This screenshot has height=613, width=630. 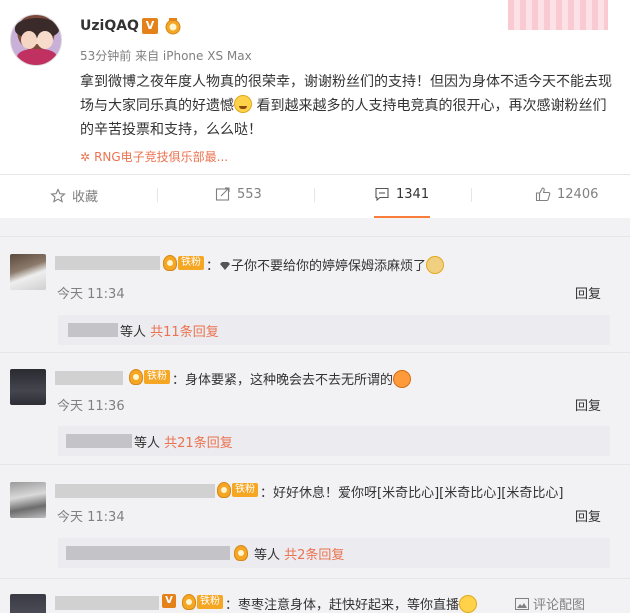 What do you see at coordinates (382, 194) in the screenshot?
I see `comment-icon` at bounding box center [382, 194].